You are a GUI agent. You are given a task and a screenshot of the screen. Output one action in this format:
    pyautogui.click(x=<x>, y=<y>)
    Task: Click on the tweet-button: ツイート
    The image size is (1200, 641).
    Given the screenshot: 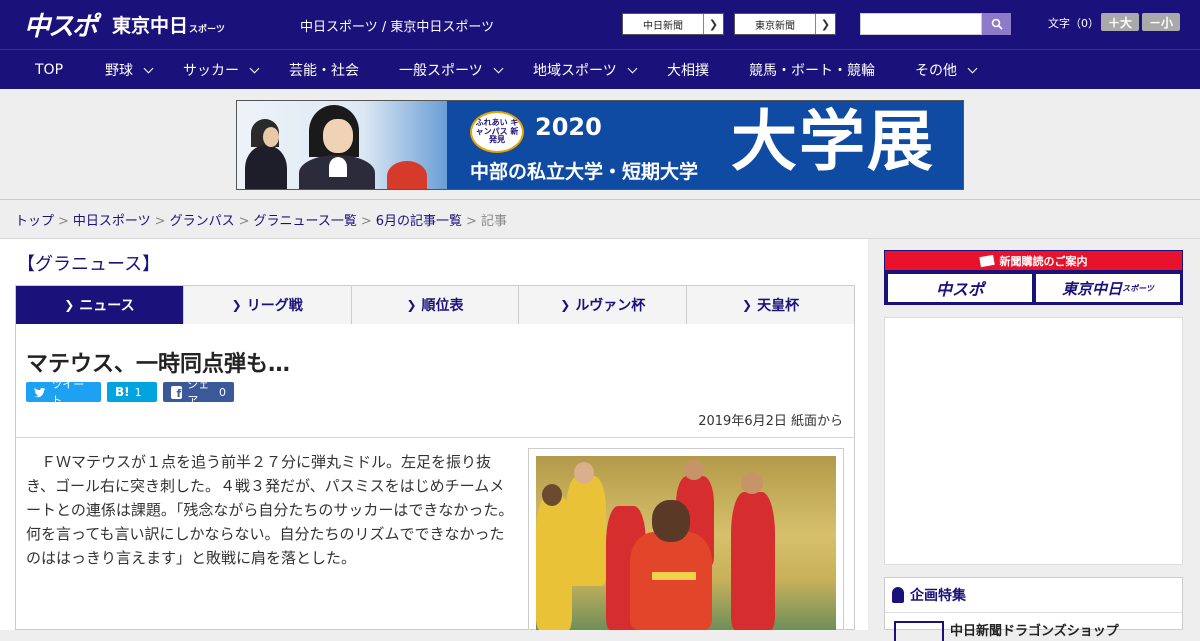 What is the action you would take?
    pyautogui.click(x=63, y=392)
    